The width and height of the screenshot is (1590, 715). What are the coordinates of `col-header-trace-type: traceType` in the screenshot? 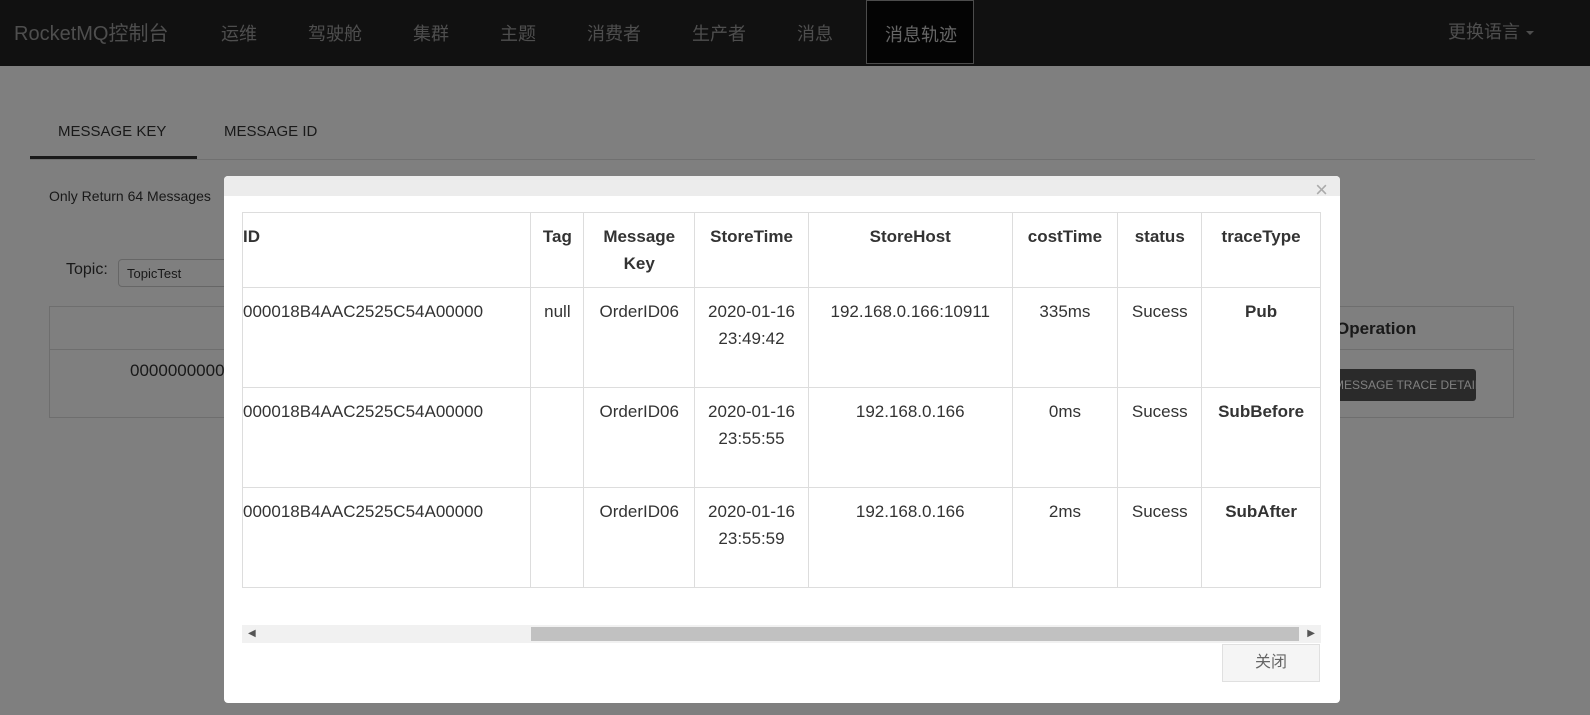 It's located at (1261, 250).